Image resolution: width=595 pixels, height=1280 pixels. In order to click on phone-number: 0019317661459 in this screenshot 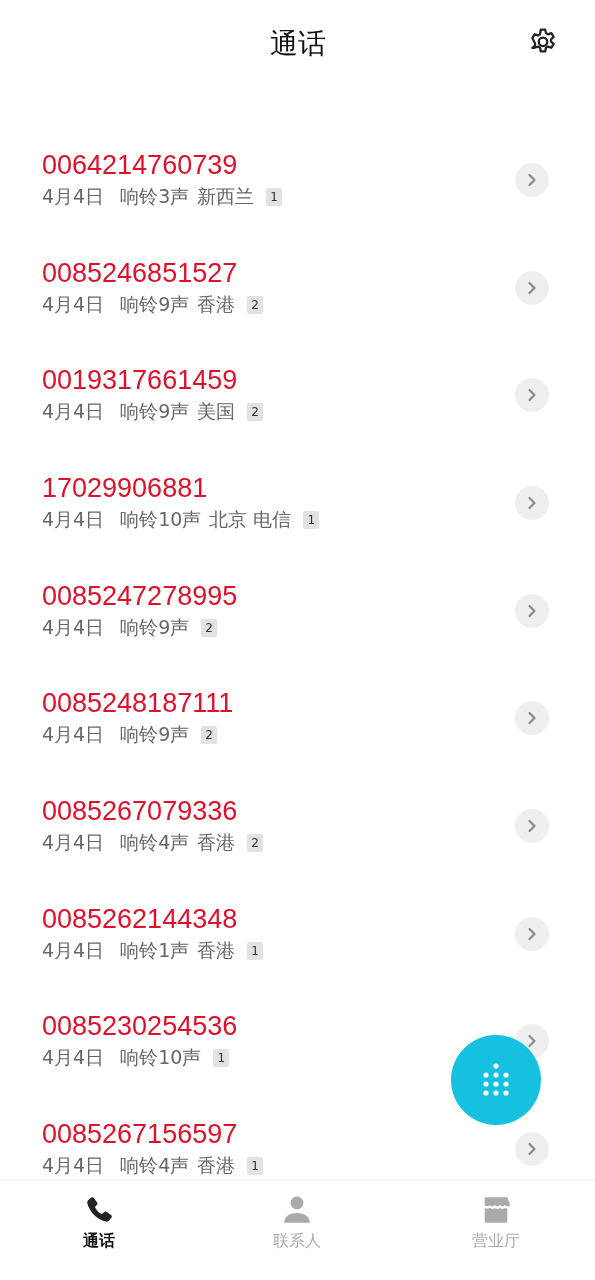, I will do `click(140, 381)`.